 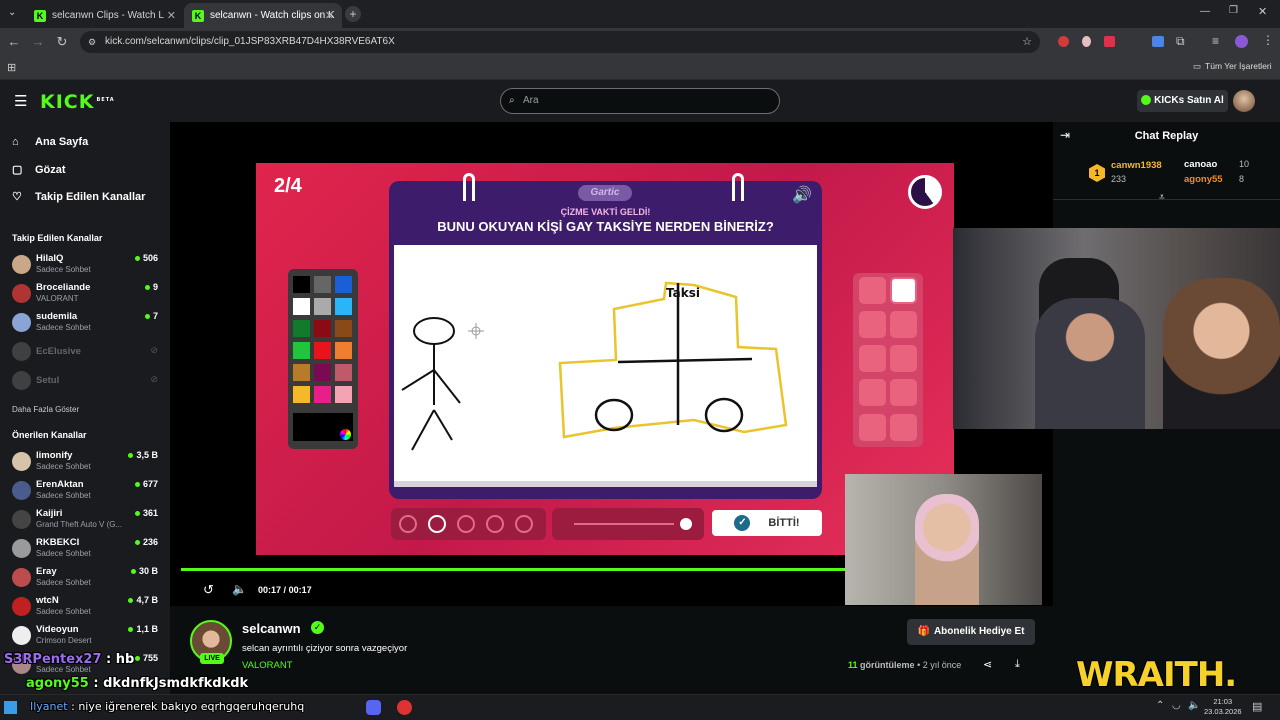 I want to click on ellipse-fill-tool-icon, so click(x=903, y=358).